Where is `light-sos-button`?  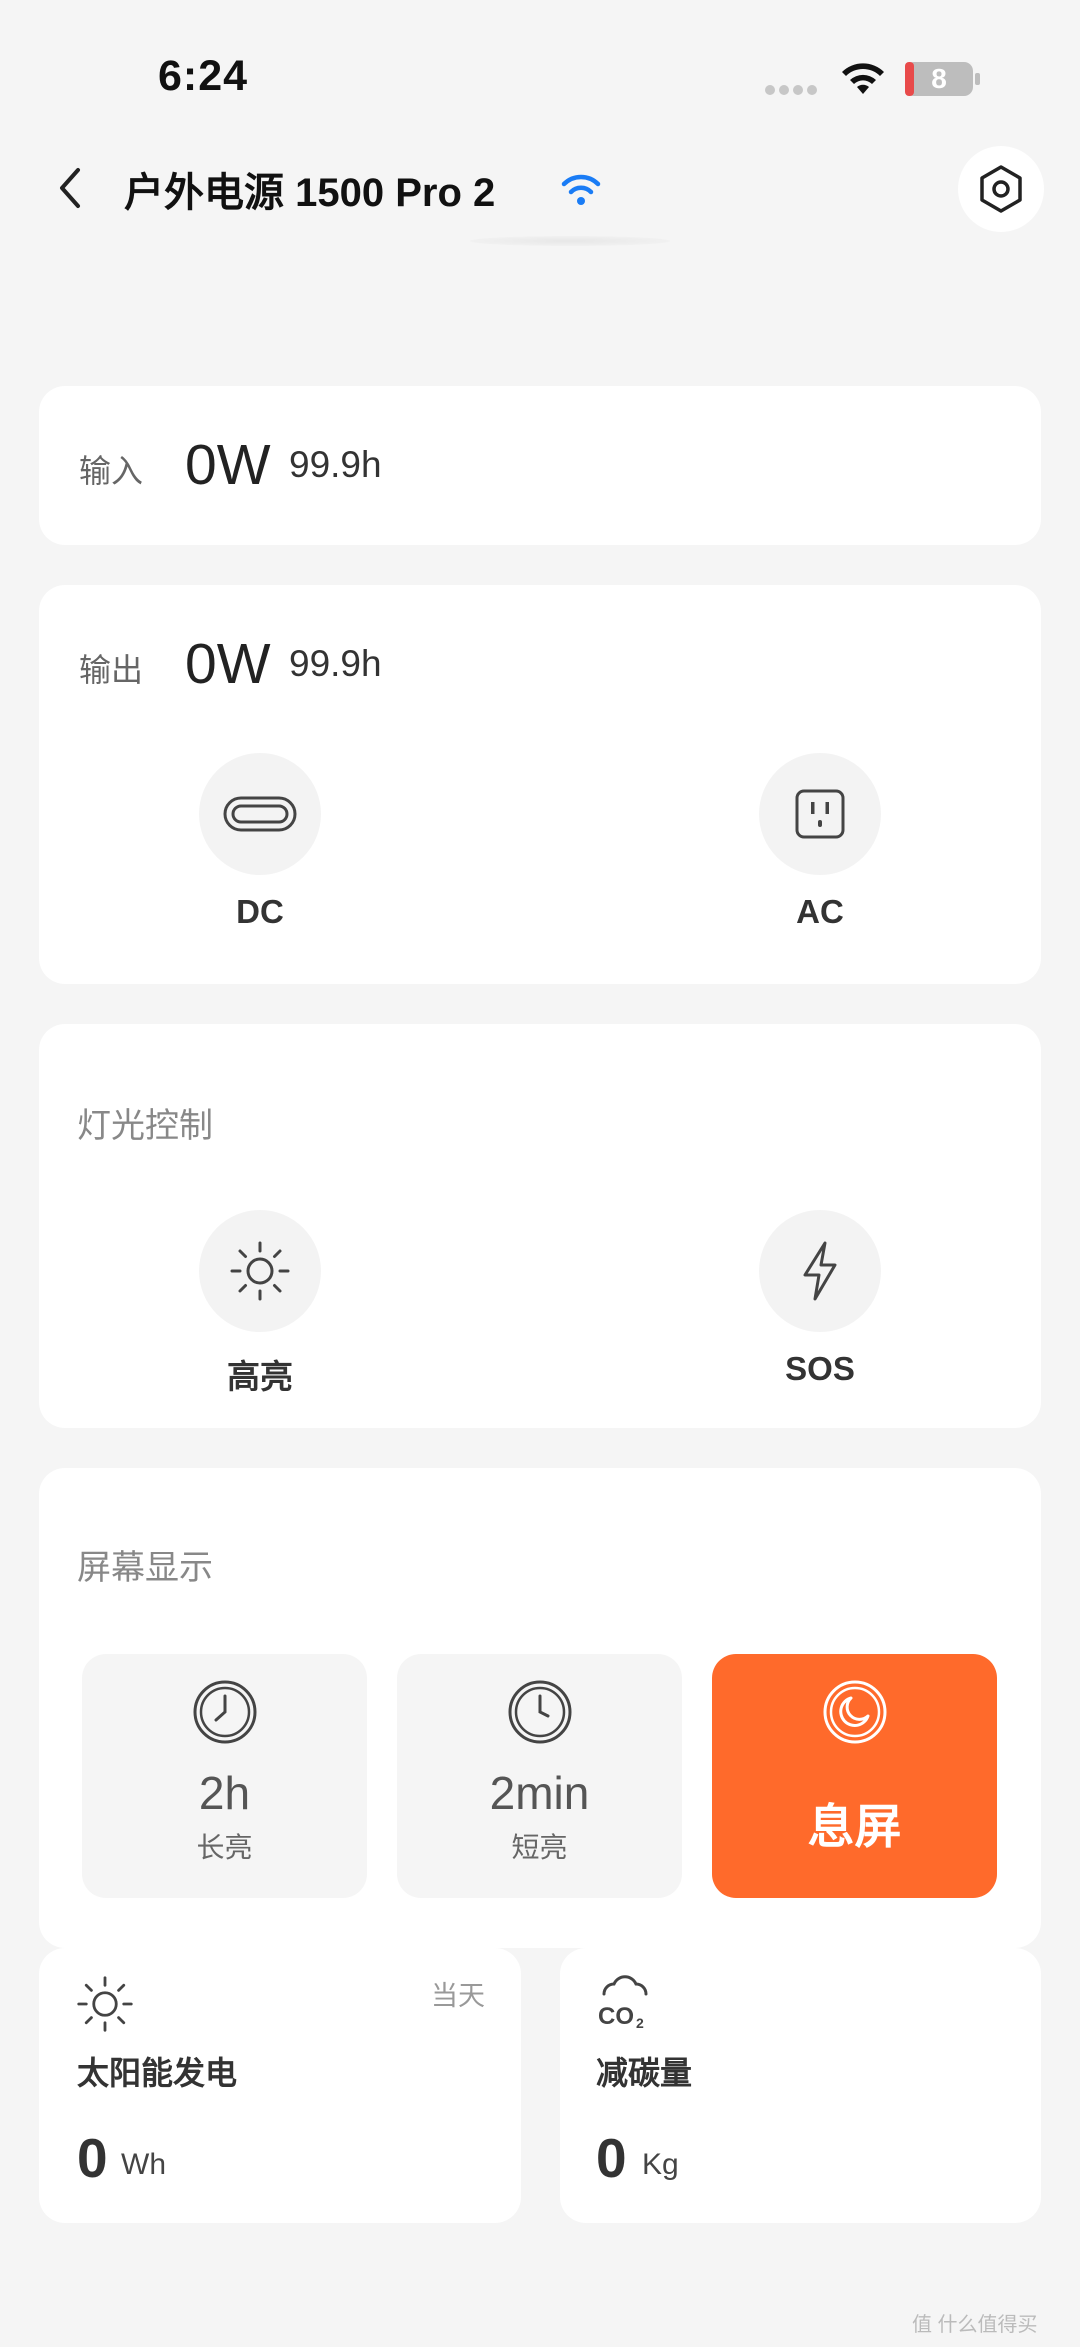 light-sos-button is located at coordinates (820, 1271).